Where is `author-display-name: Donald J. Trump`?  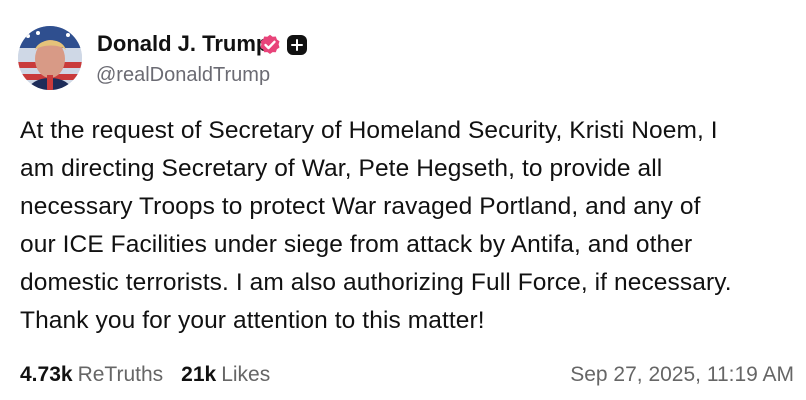
author-display-name: Donald J. Trump is located at coordinates (183, 44).